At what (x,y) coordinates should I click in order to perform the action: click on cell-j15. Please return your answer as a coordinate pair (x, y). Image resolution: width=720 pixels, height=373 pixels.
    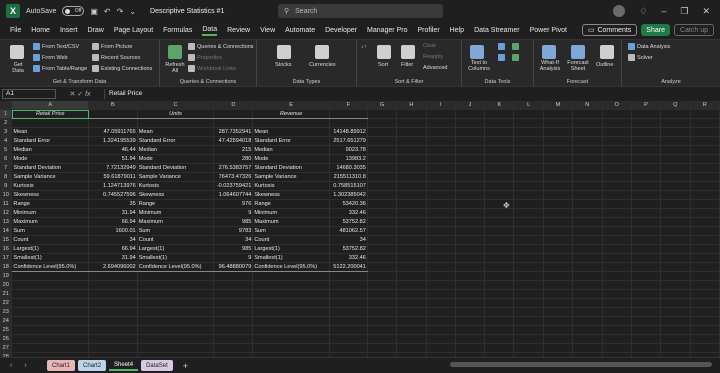
    Looking at the image, I should click on (470, 240).